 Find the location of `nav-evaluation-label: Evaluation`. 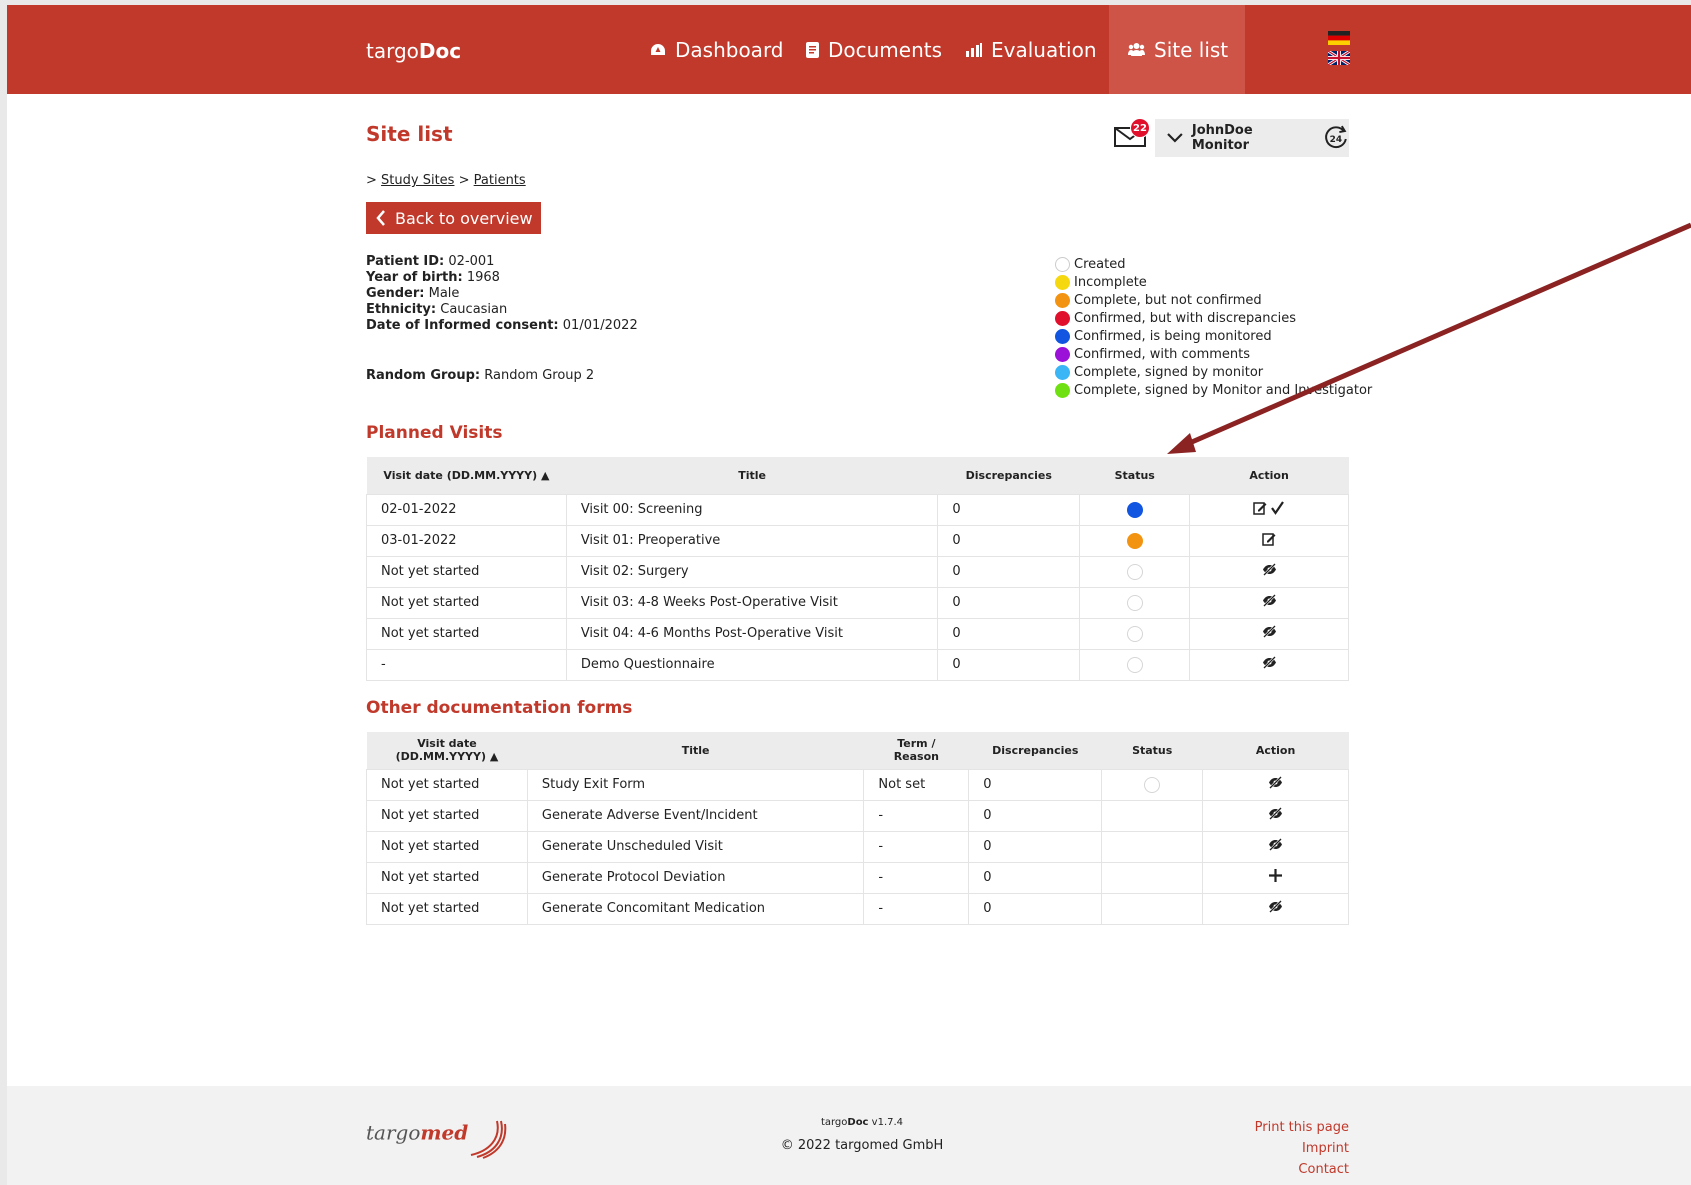

nav-evaluation-label: Evaluation is located at coordinates (1044, 49).